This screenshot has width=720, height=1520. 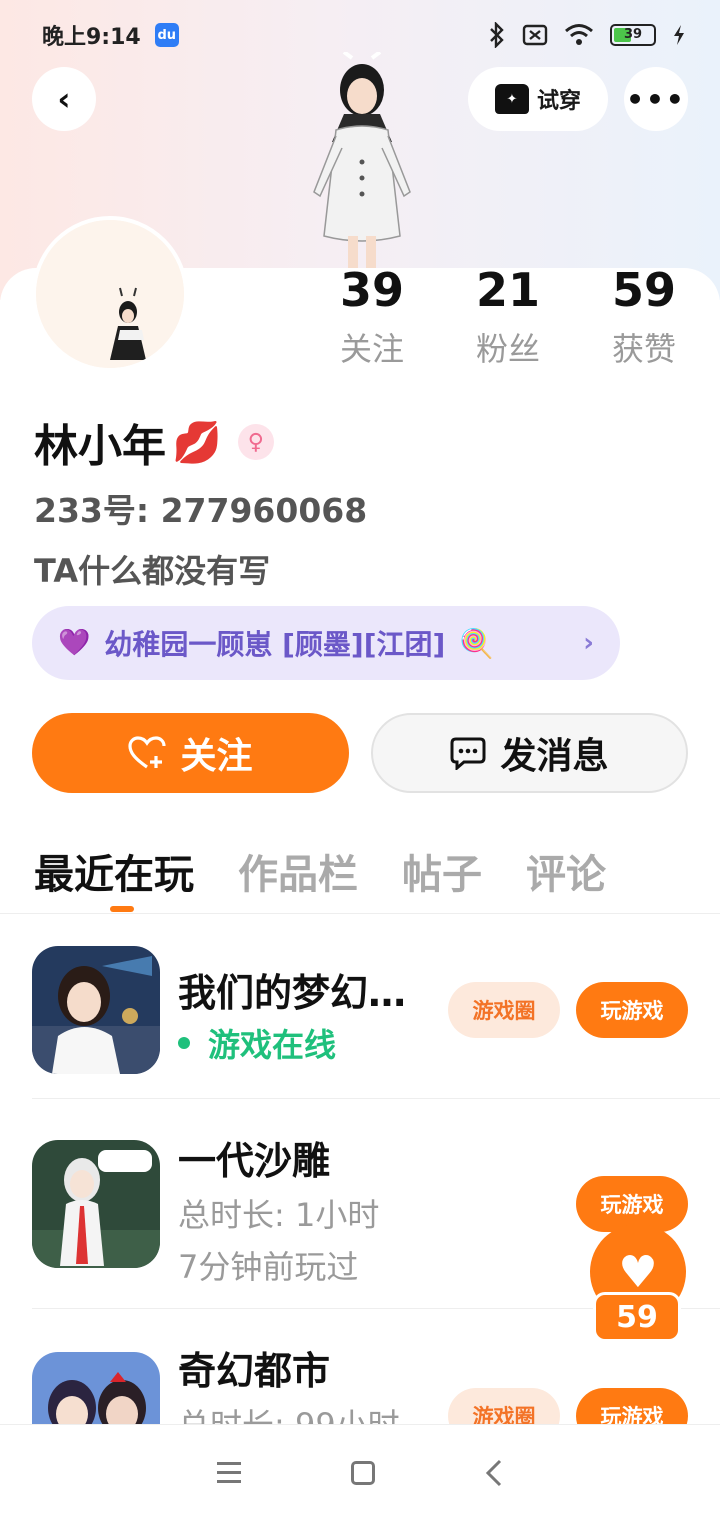 I want to click on avatar, so click(x=110, y=294).